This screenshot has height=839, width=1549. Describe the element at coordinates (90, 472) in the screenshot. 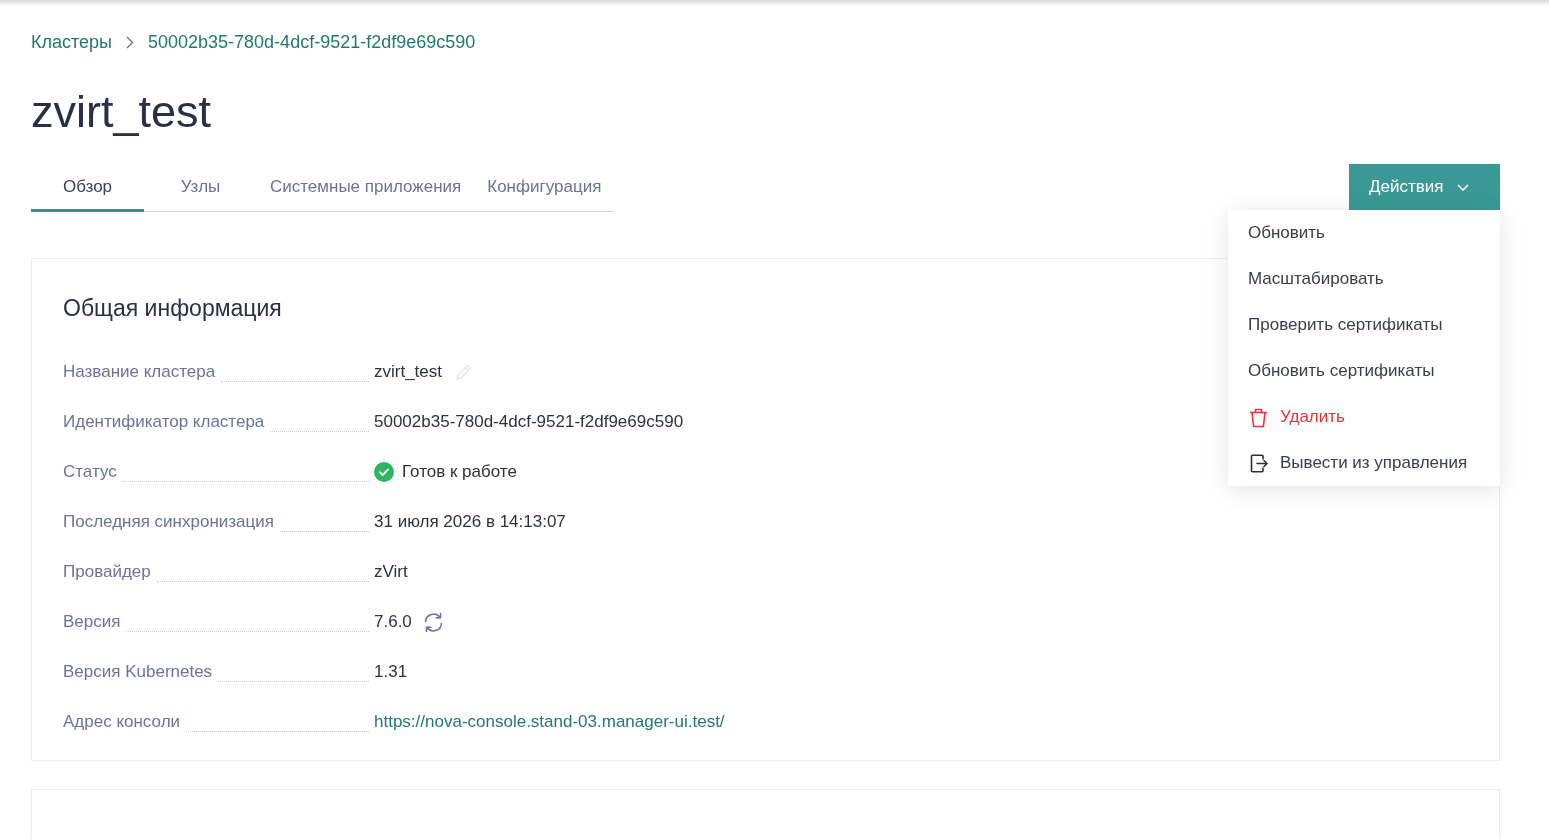

I see `field-label: Статус` at that location.